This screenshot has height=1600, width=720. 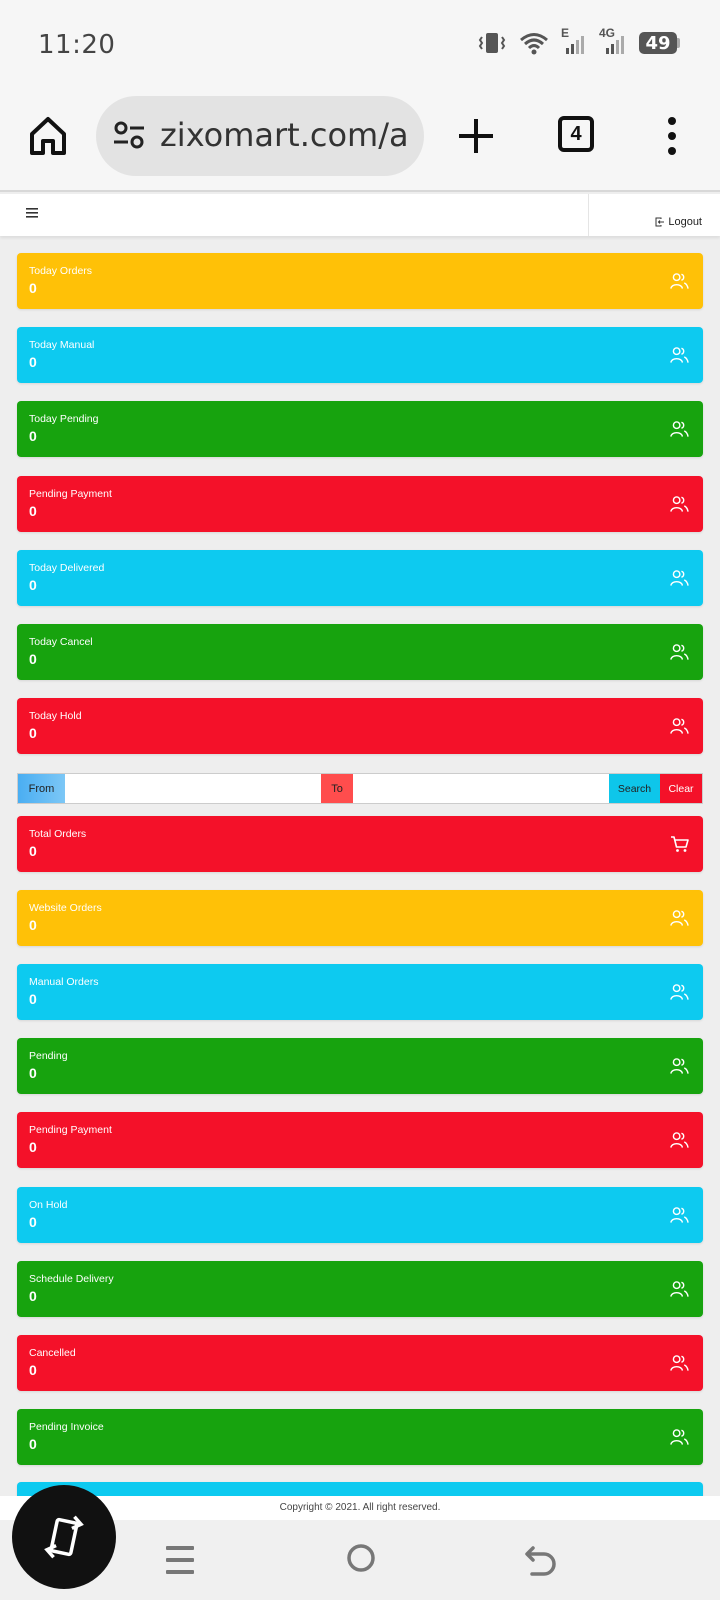 I want to click on address-bar: zixomart.com/admin, so click(x=260, y=136).